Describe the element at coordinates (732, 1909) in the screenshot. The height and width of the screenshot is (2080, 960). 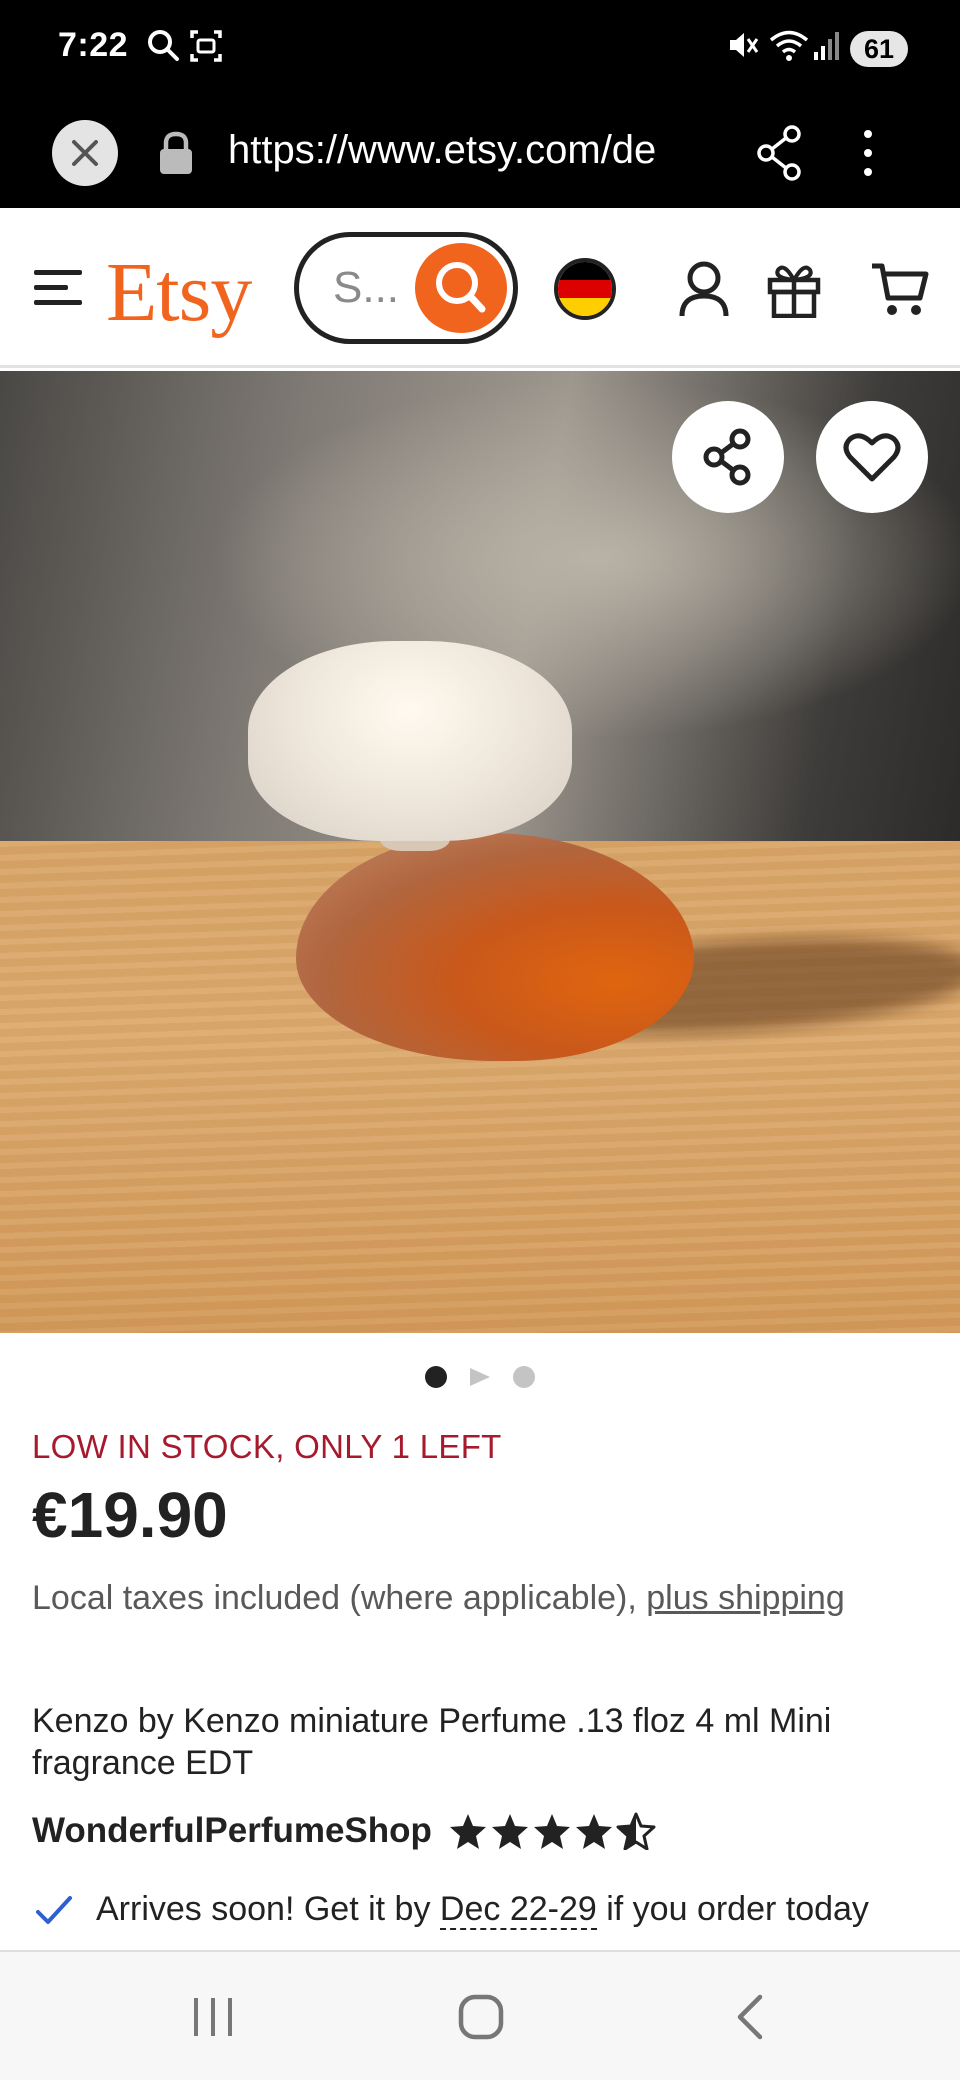
I see `arrival-suffix: if you order today` at that location.